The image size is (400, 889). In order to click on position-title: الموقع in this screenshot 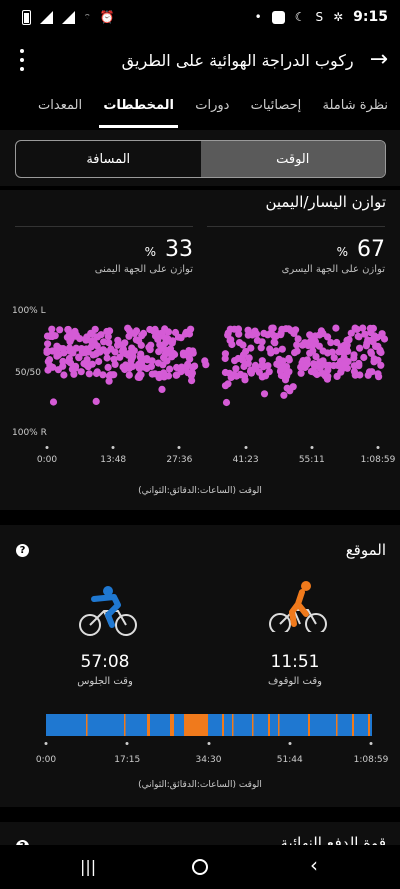, I will do `click(365, 550)`.